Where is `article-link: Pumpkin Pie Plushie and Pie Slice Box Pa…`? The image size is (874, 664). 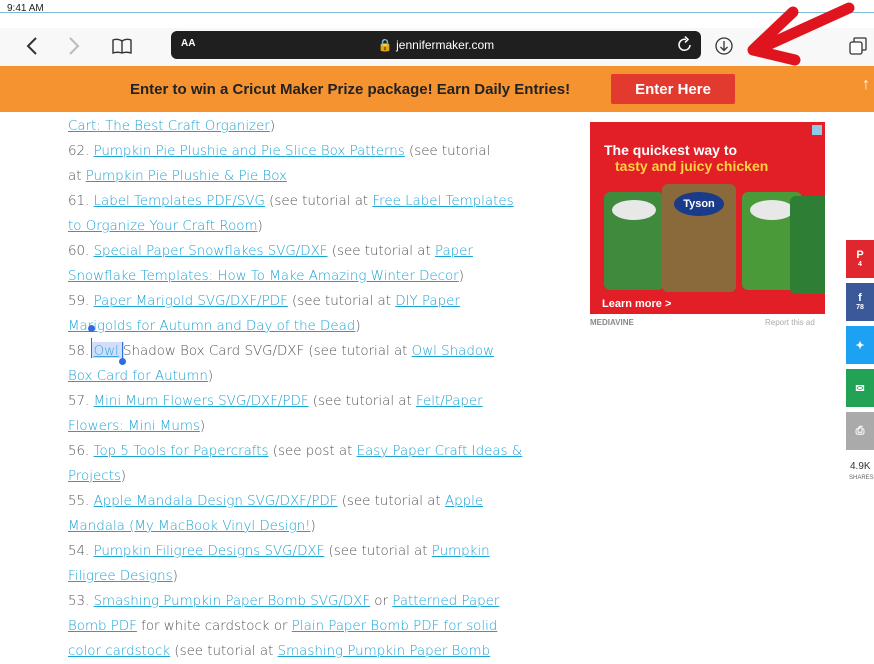 article-link: Pumpkin Pie Plushie and Pie Slice Box Pa… is located at coordinates (249, 151).